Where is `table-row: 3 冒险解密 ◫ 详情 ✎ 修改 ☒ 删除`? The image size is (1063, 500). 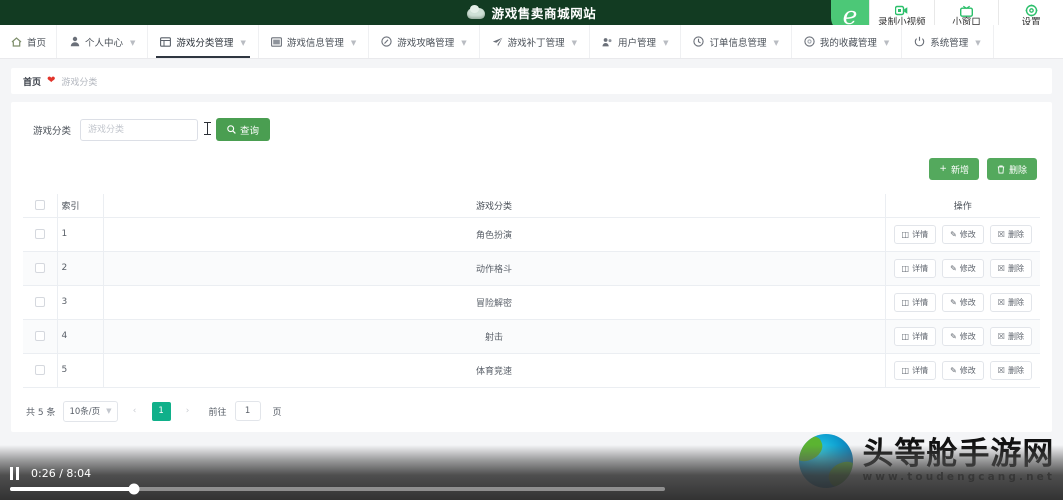 table-row: 3 冒险解密 ◫ 详情 ✎ 修改 ☒ 删除 is located at coordinates (531, 302).